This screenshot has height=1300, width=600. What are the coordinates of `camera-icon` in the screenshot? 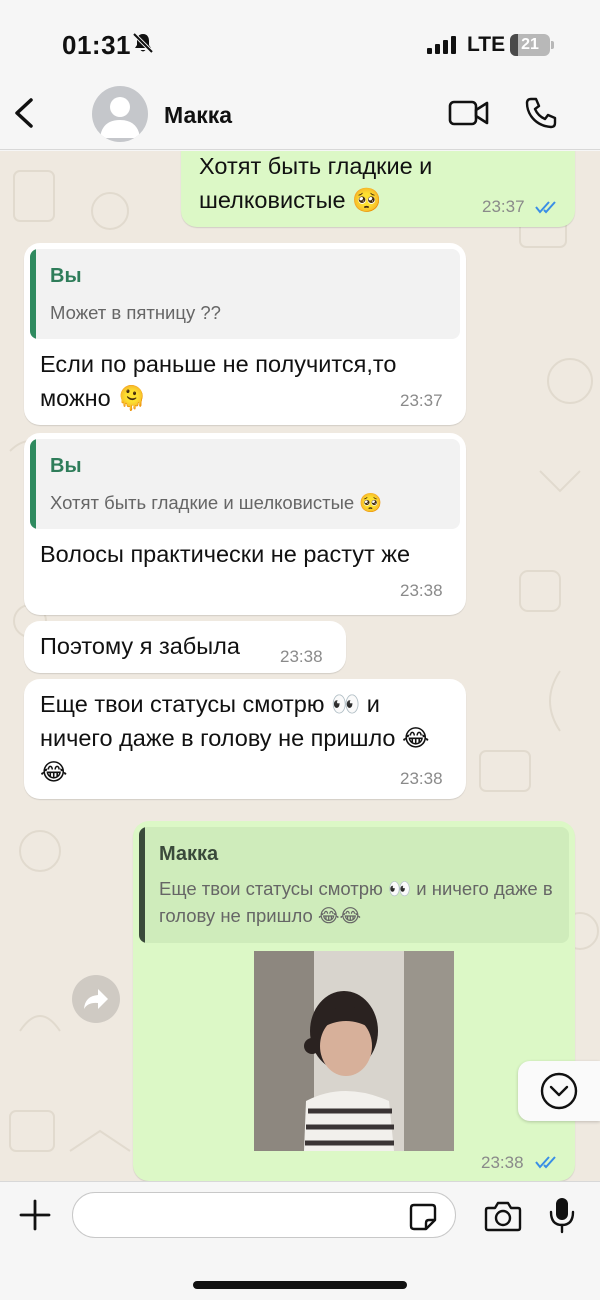 It's located at (503, 1216).